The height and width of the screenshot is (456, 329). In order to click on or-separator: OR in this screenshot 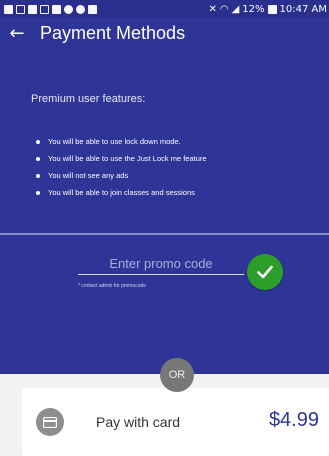, I will do `click(177, 375)`.